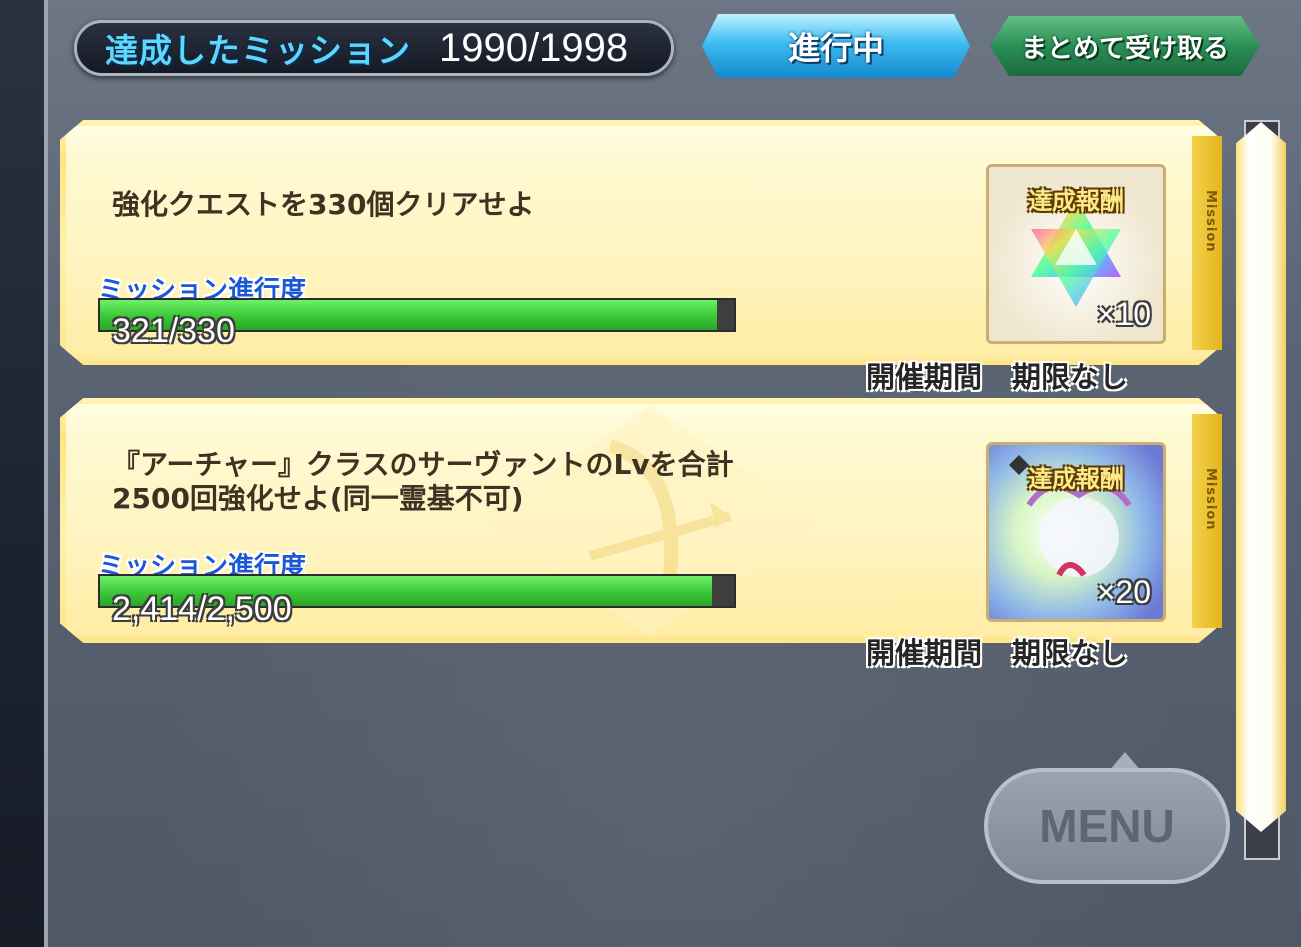 Image resolution: width=1301 pixels, height=947 pixels. Describe the element at coordinates (423, 464) in the screenshot. I see `mission-description-line: 『アーチャー』クラスのサーヴァントのLvを合計` at that location.